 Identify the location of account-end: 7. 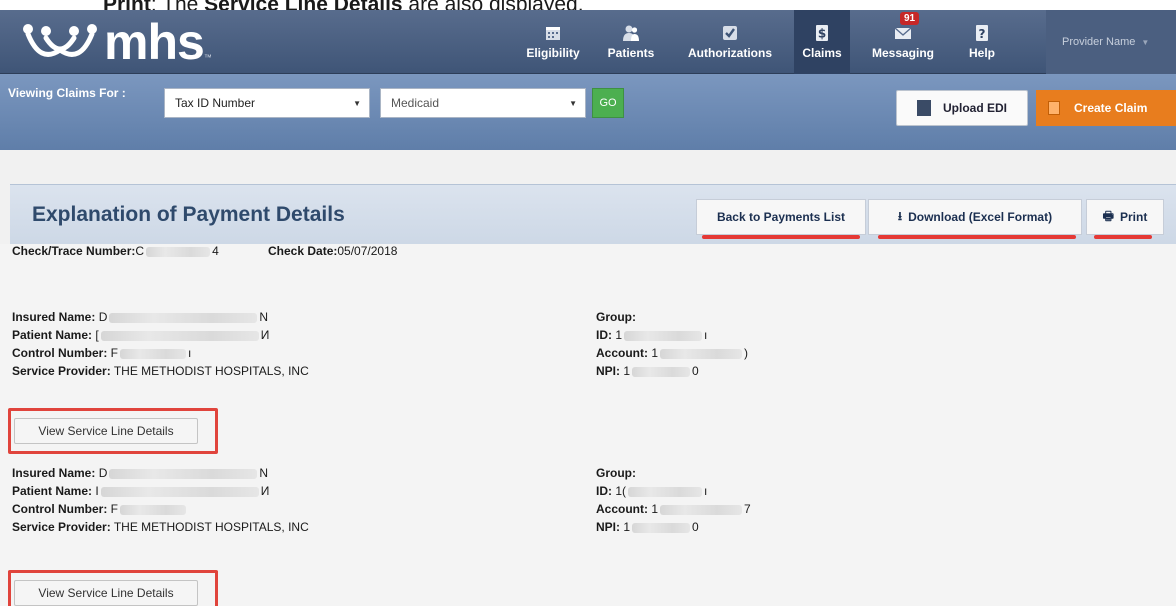
(747, 509).